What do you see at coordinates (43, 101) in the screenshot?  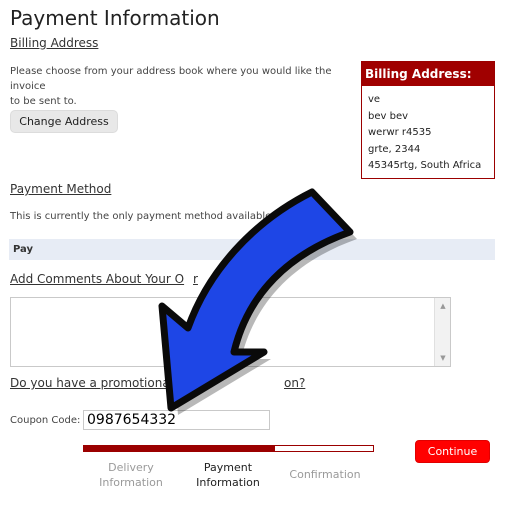 I see `billing-instructions-line-2: to be sent to.` at bounding box center [43, 101].